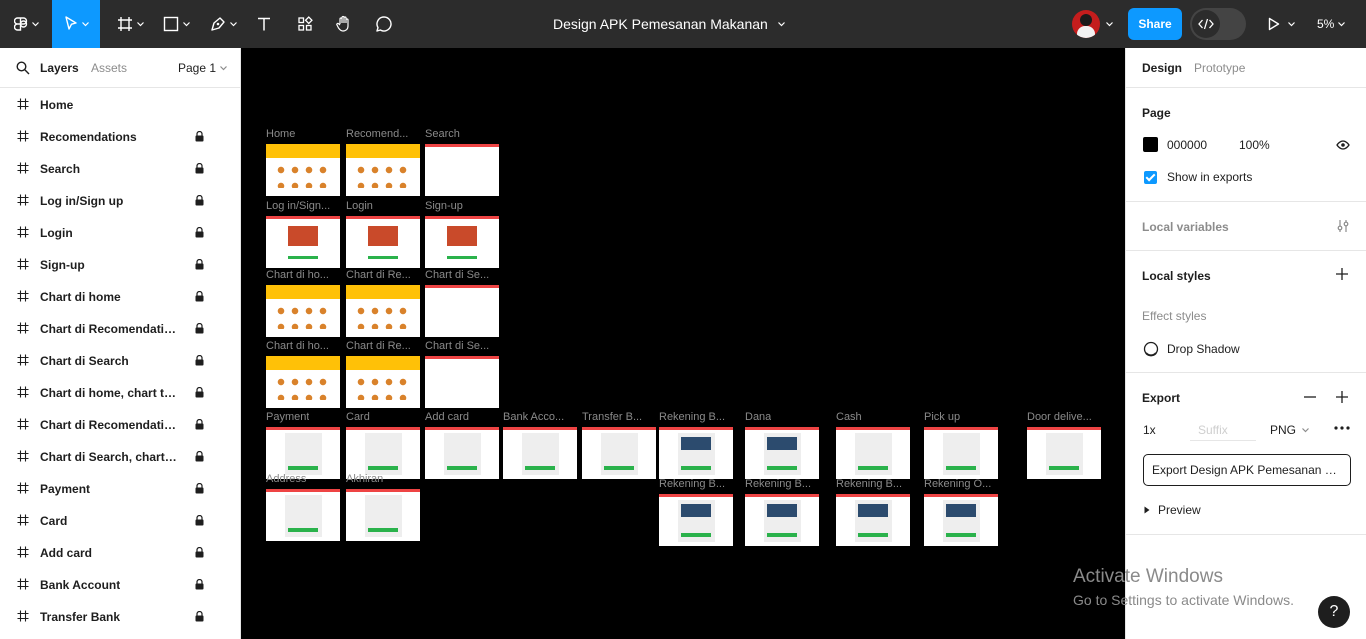  Describe the element at coordinates (444, 206) in the screenshot. I see `frame-label: Sign-up` at that location.